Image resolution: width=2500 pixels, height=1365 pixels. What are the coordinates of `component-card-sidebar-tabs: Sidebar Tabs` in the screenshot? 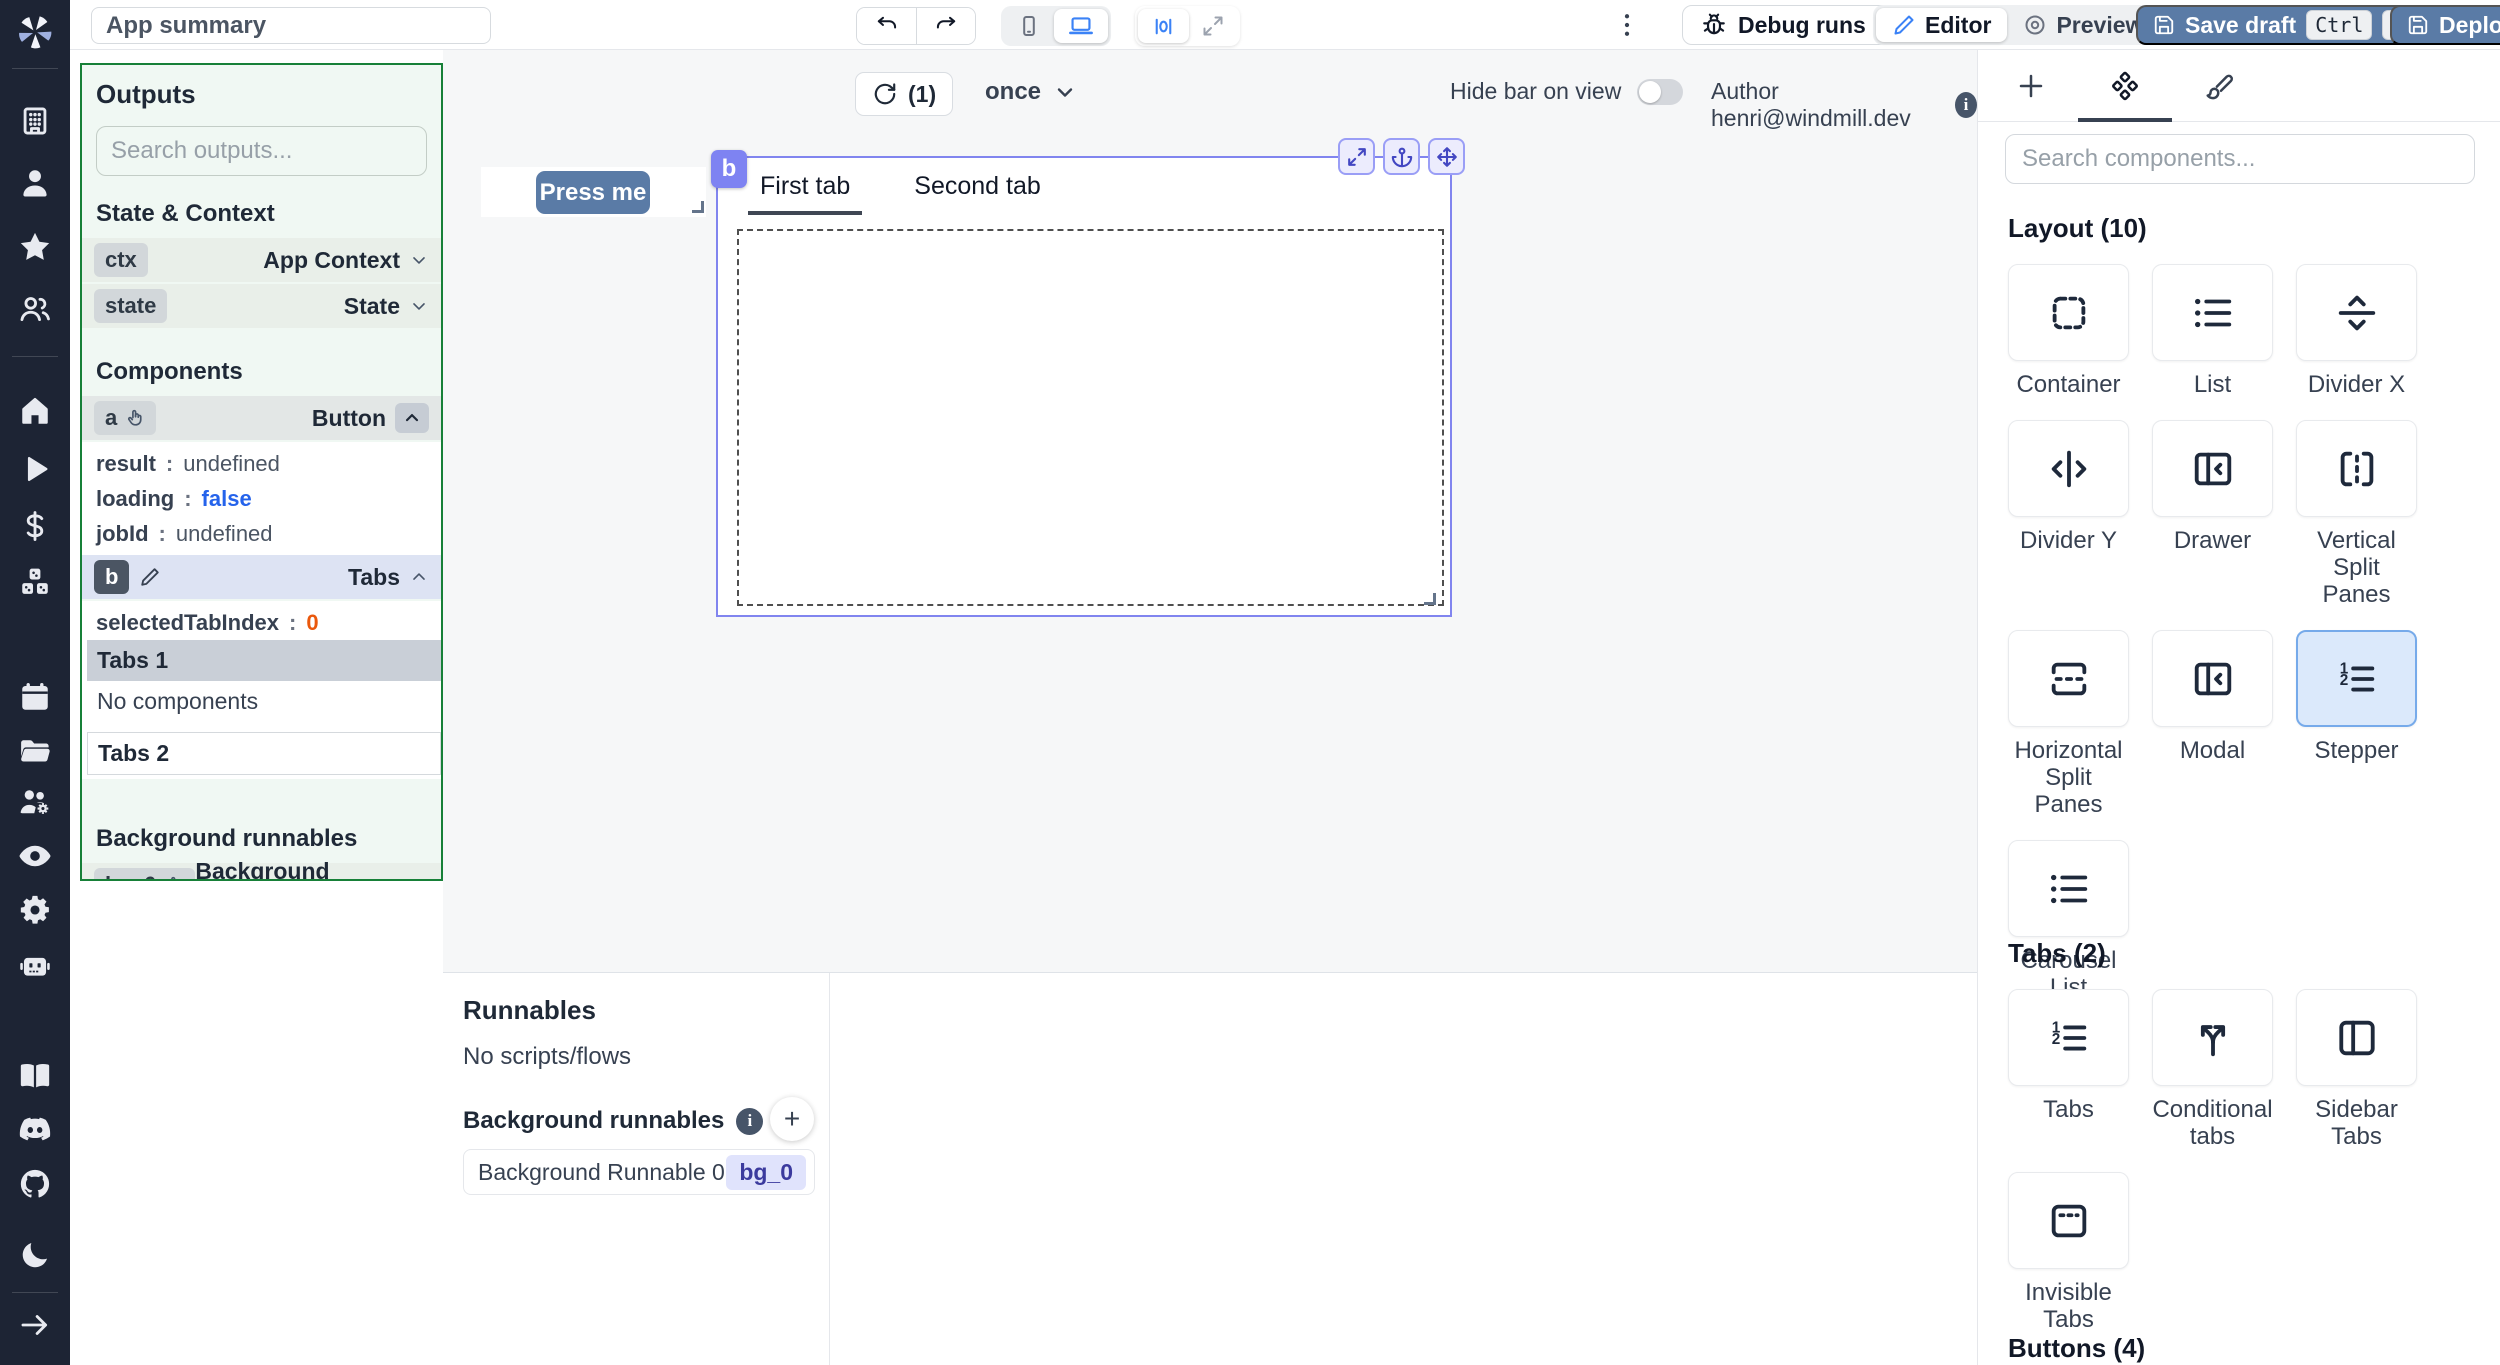 It's located at (2356, 1069).